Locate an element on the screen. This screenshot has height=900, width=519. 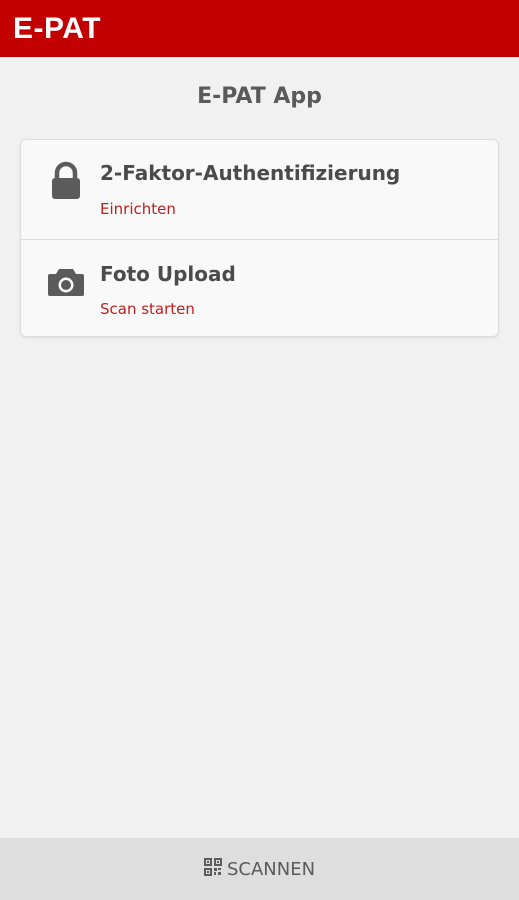
top-bar: E-PAT is located at coordinates (259, 28).